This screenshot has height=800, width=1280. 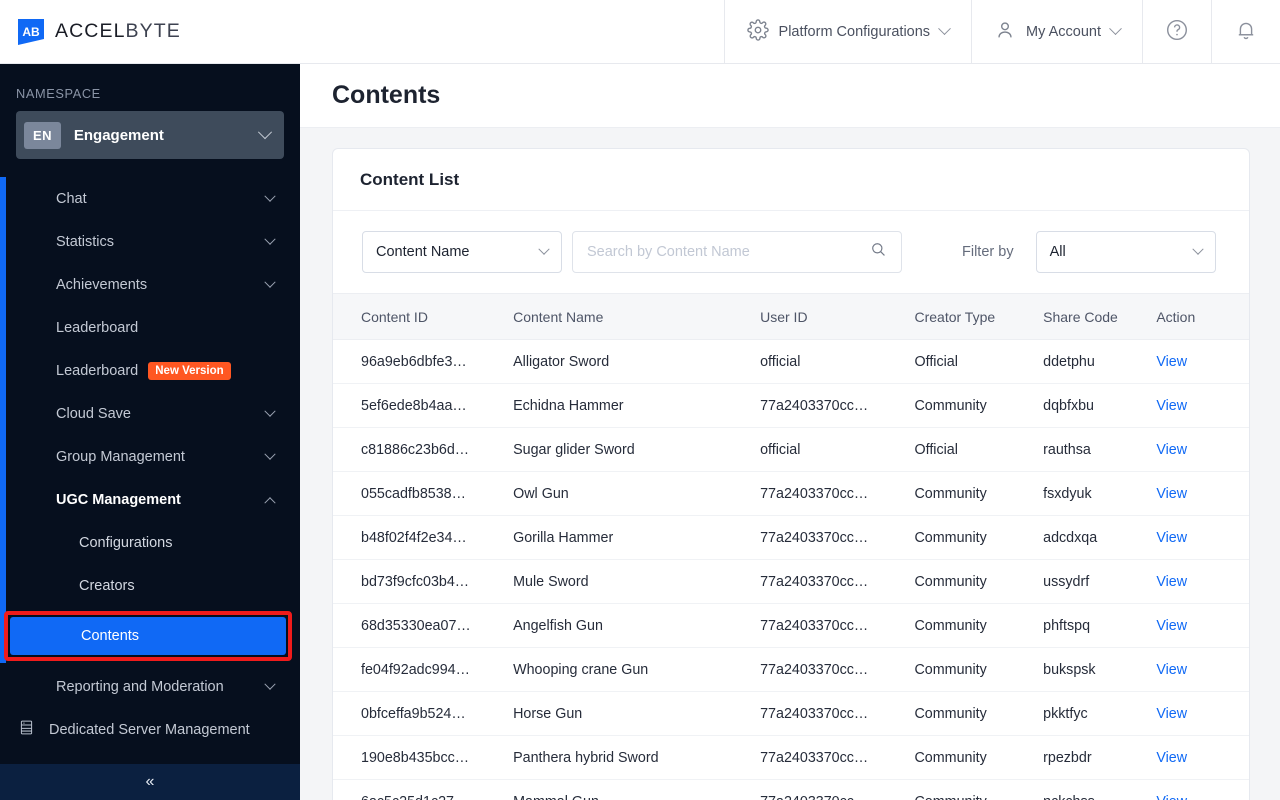 I want to click on column-header-creator-type: Creator Type, so click(x=979, y=316).